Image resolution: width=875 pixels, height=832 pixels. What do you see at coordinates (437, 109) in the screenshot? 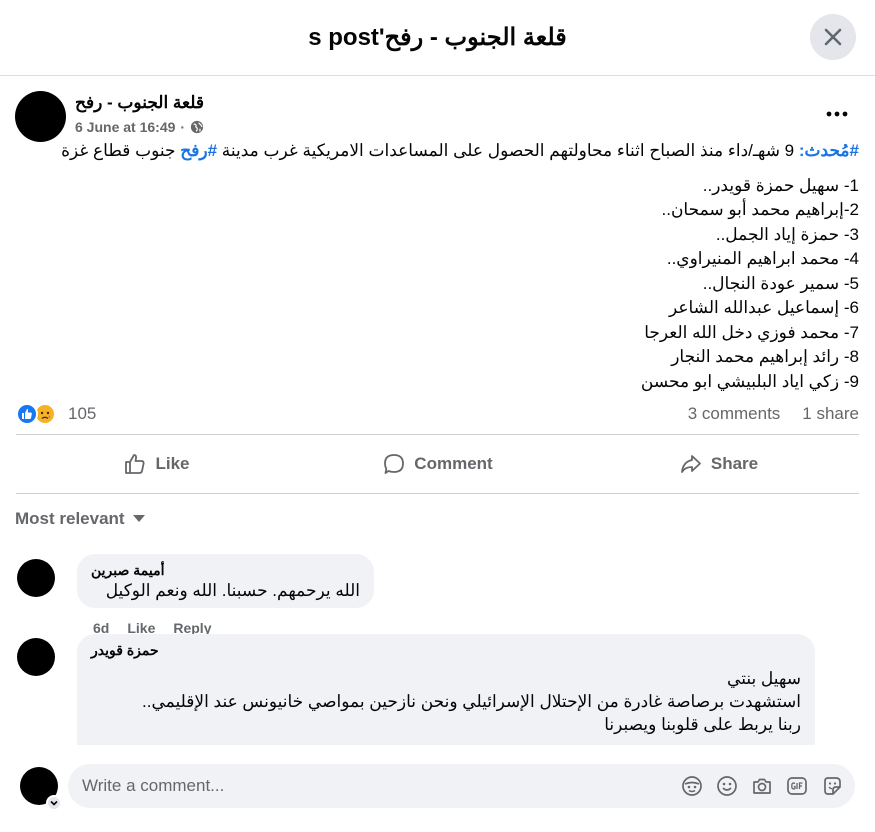
I see `post-header: قلعة الجنوب - رفح 6 June at 16:49 ·` at bounding box center [437, 109].